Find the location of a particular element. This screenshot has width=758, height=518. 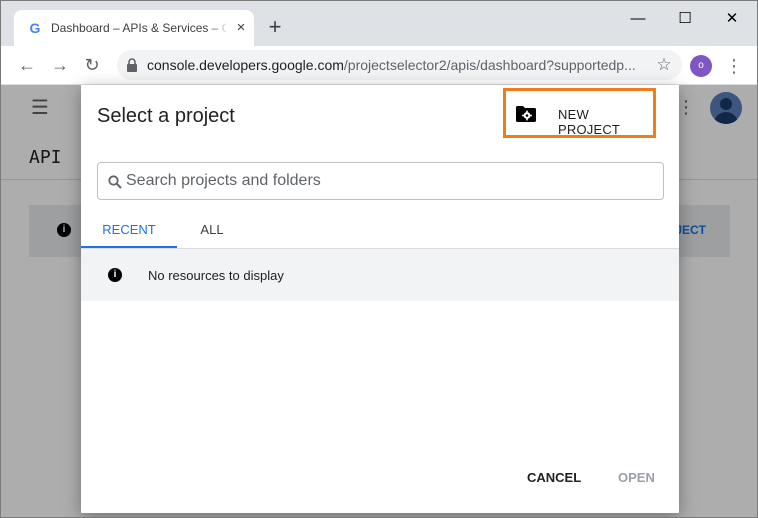

info-icon: i is located at coordinates (115, 275).